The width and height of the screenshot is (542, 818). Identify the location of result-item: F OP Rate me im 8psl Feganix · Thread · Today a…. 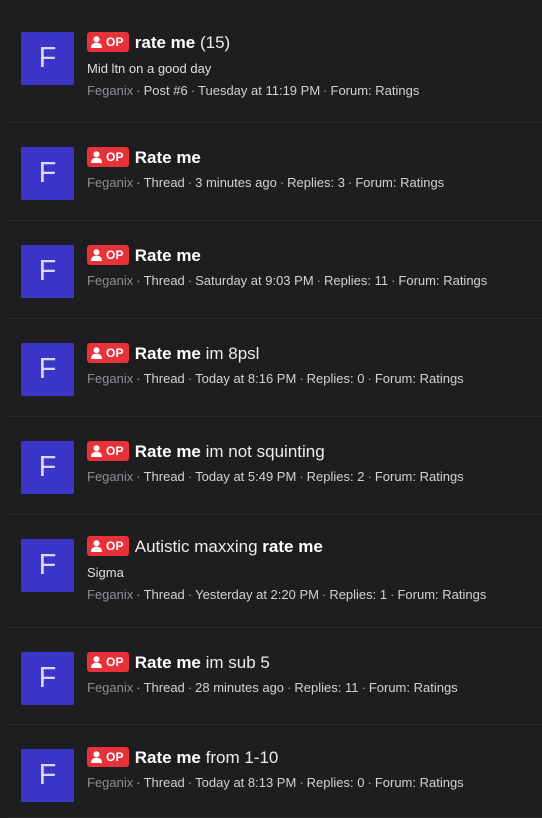
(275, 368).